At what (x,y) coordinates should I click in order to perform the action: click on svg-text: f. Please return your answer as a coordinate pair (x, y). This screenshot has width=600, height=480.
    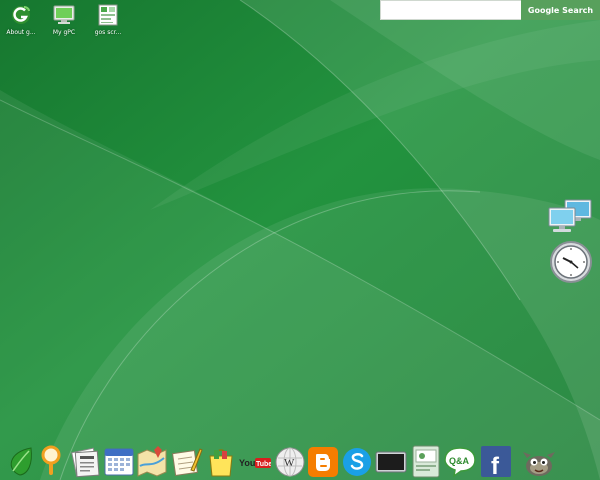
    Looking at the image, I should click on (495, 465).